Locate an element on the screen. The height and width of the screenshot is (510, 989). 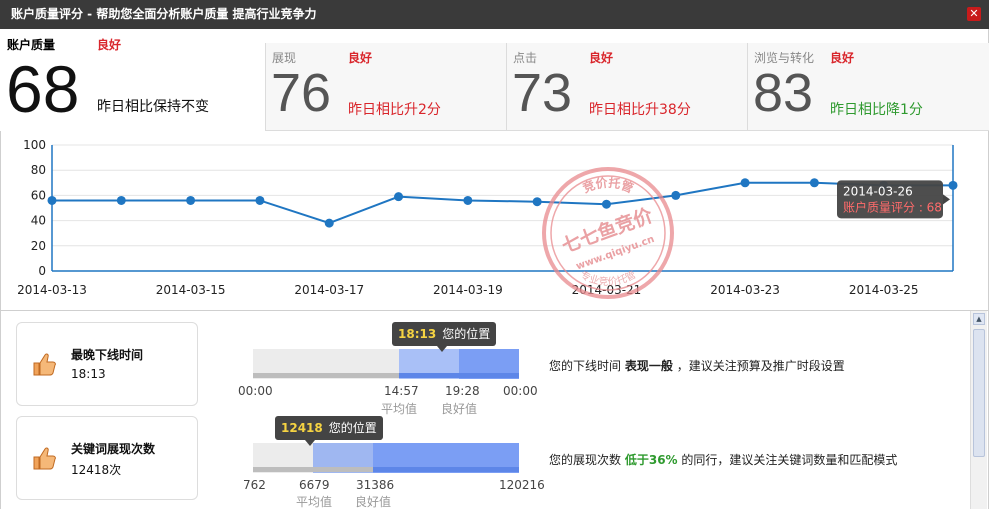
metric-title: 关键词展现次数 is located at coordinates (113, 449).